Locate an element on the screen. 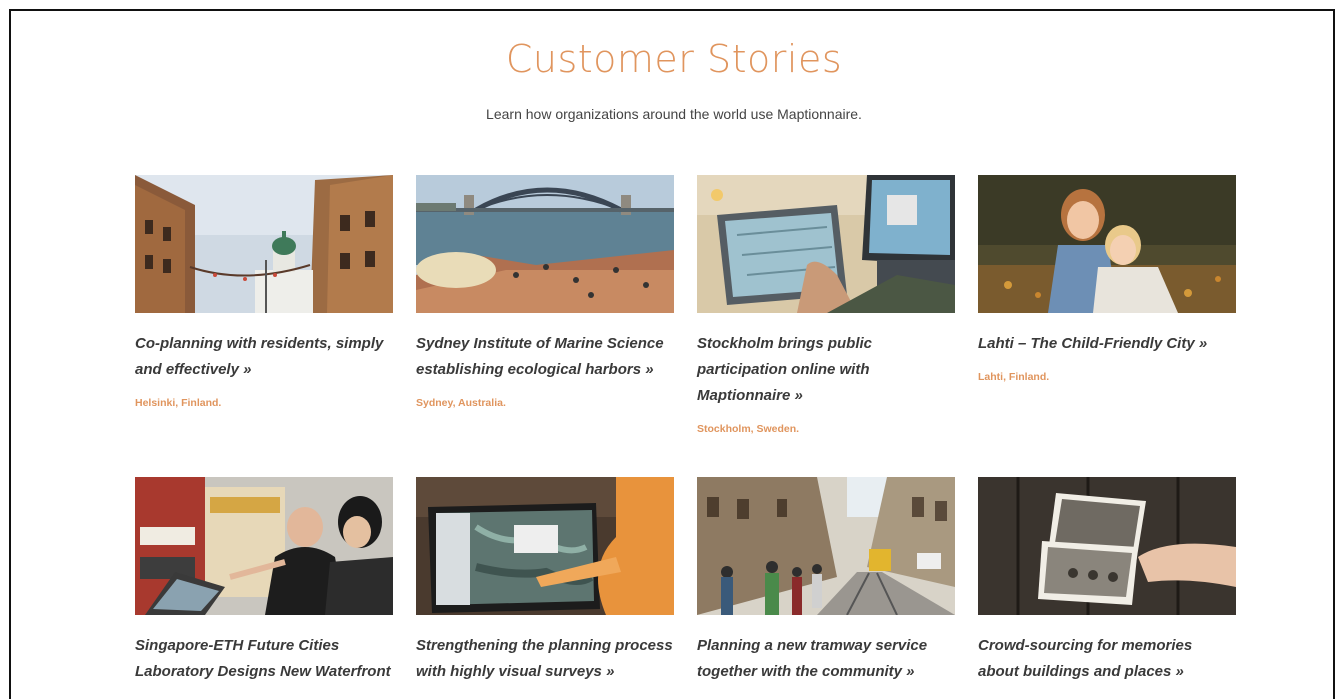 This screenshot has width=1344, height=699. tram-street-photo-graphic is located at coordinates (826, 546).